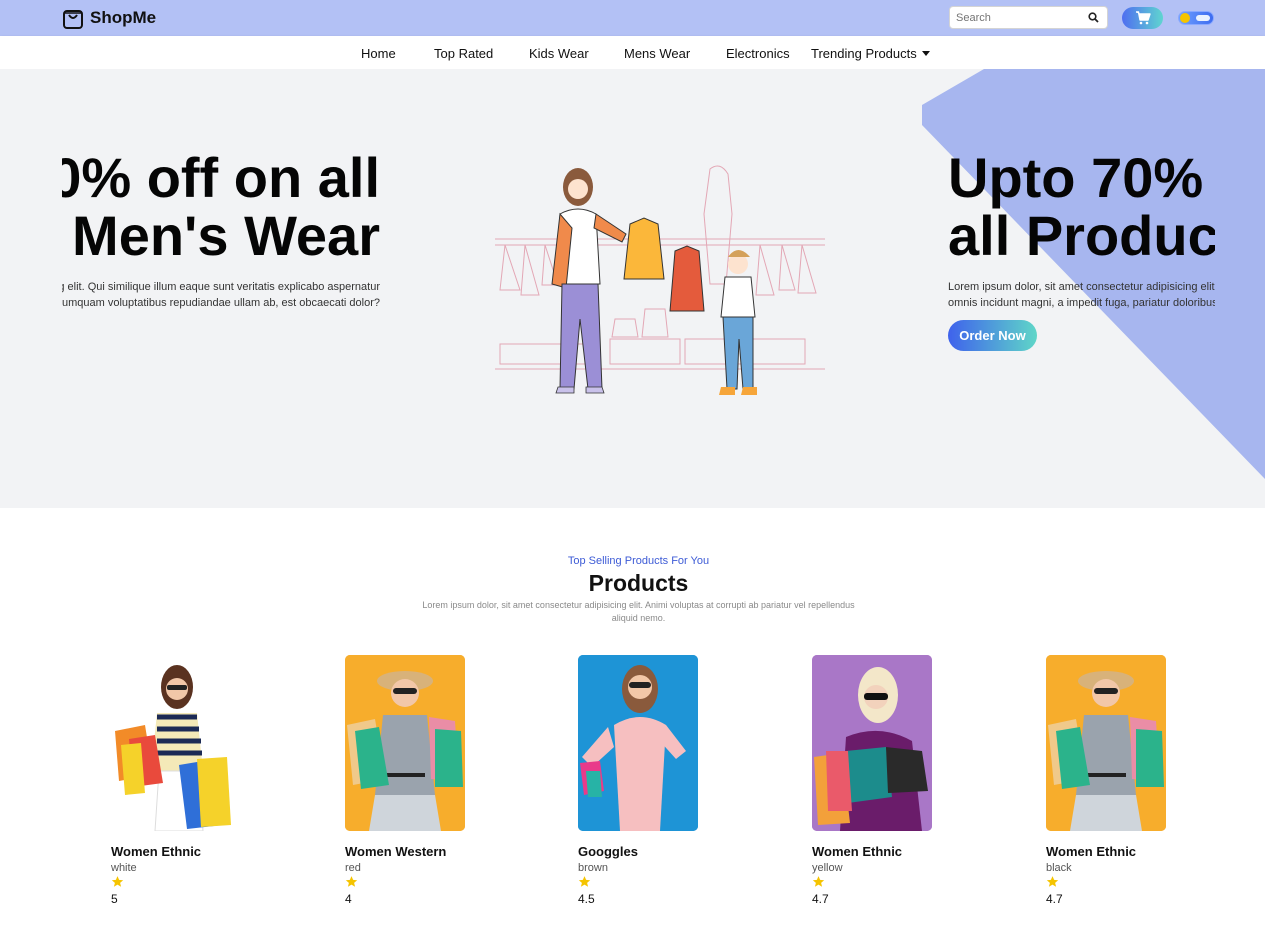 The height and width of the screenshot is (938, 1265). I want to click on product-card: Women Western red 4, so click(420, 785).